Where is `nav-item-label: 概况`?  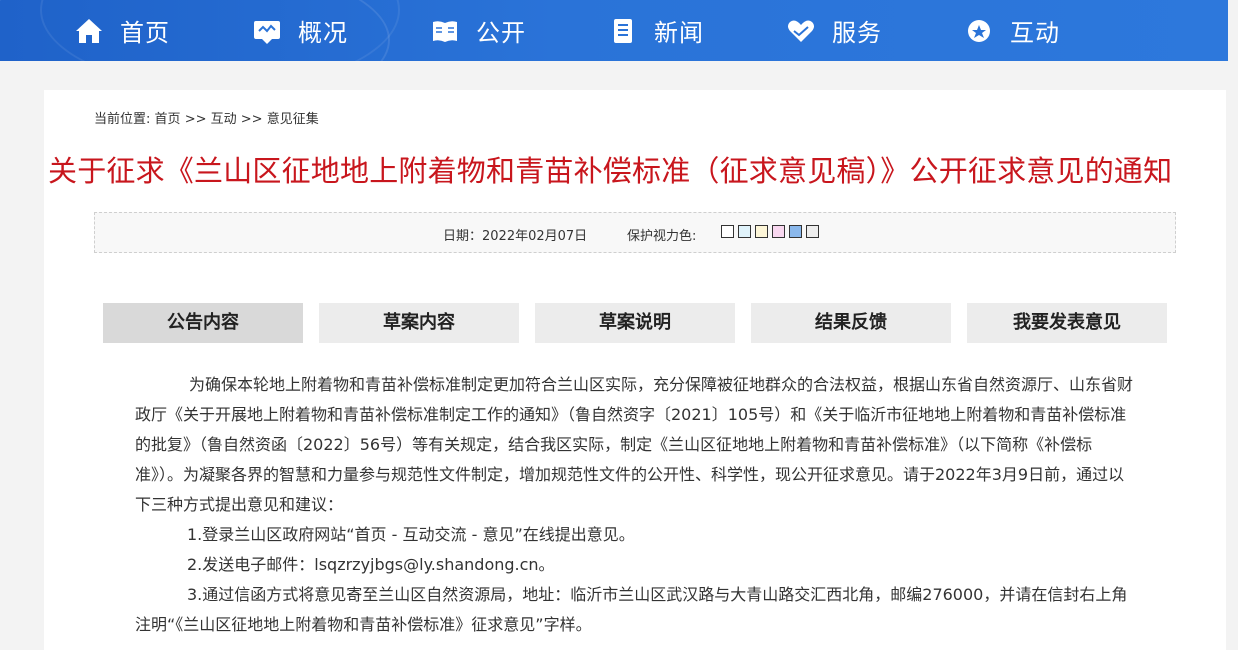 nav-item-label: 概况 is located at coordinates (323, 33).